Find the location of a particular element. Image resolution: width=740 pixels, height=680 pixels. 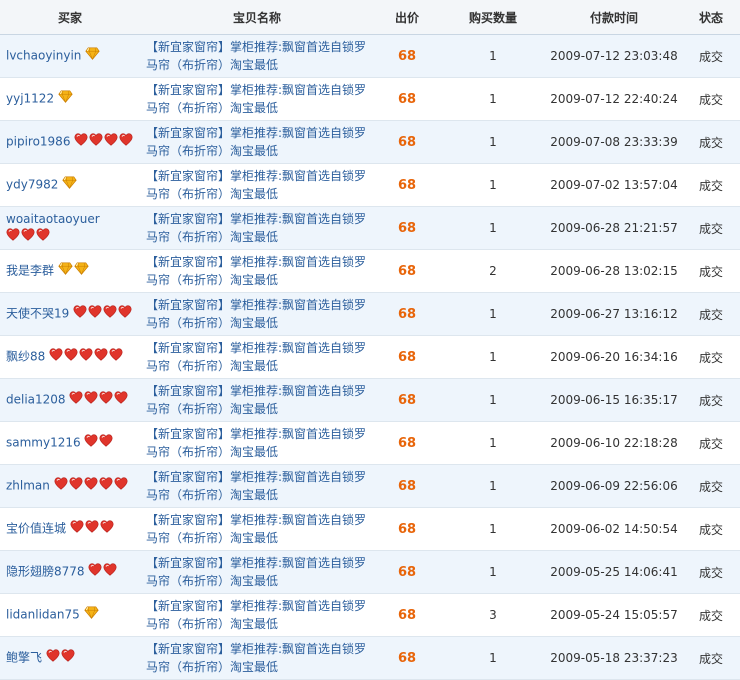

payment-time-cell: 2009-06-28 21:21:57 is located at coordinates (614, 228).